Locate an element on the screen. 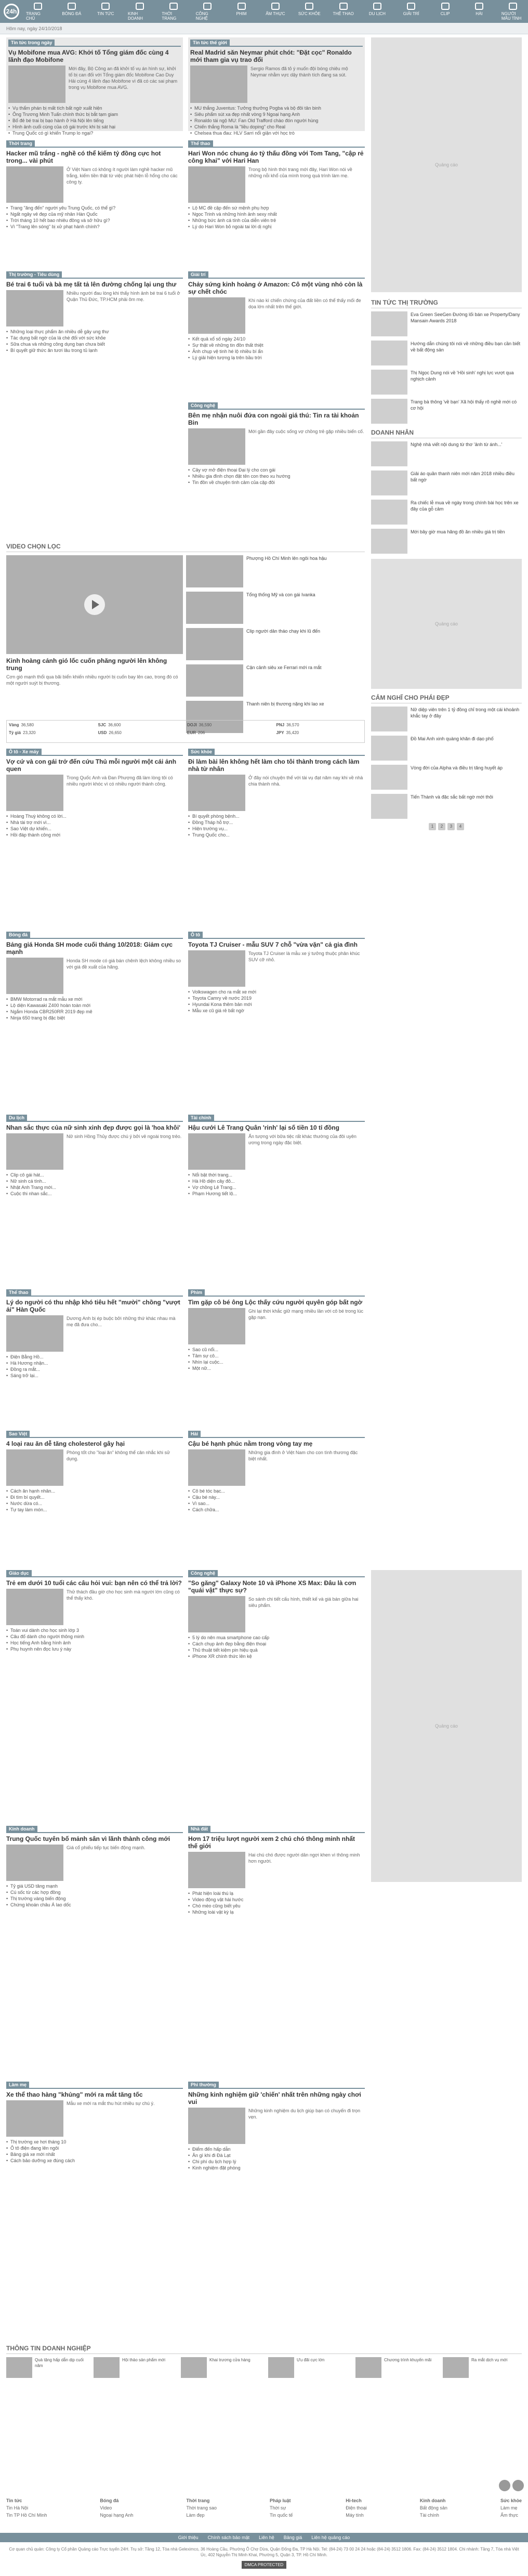  business-title: Chương trình khuyến mãi is located at coordinates (407, 2367).